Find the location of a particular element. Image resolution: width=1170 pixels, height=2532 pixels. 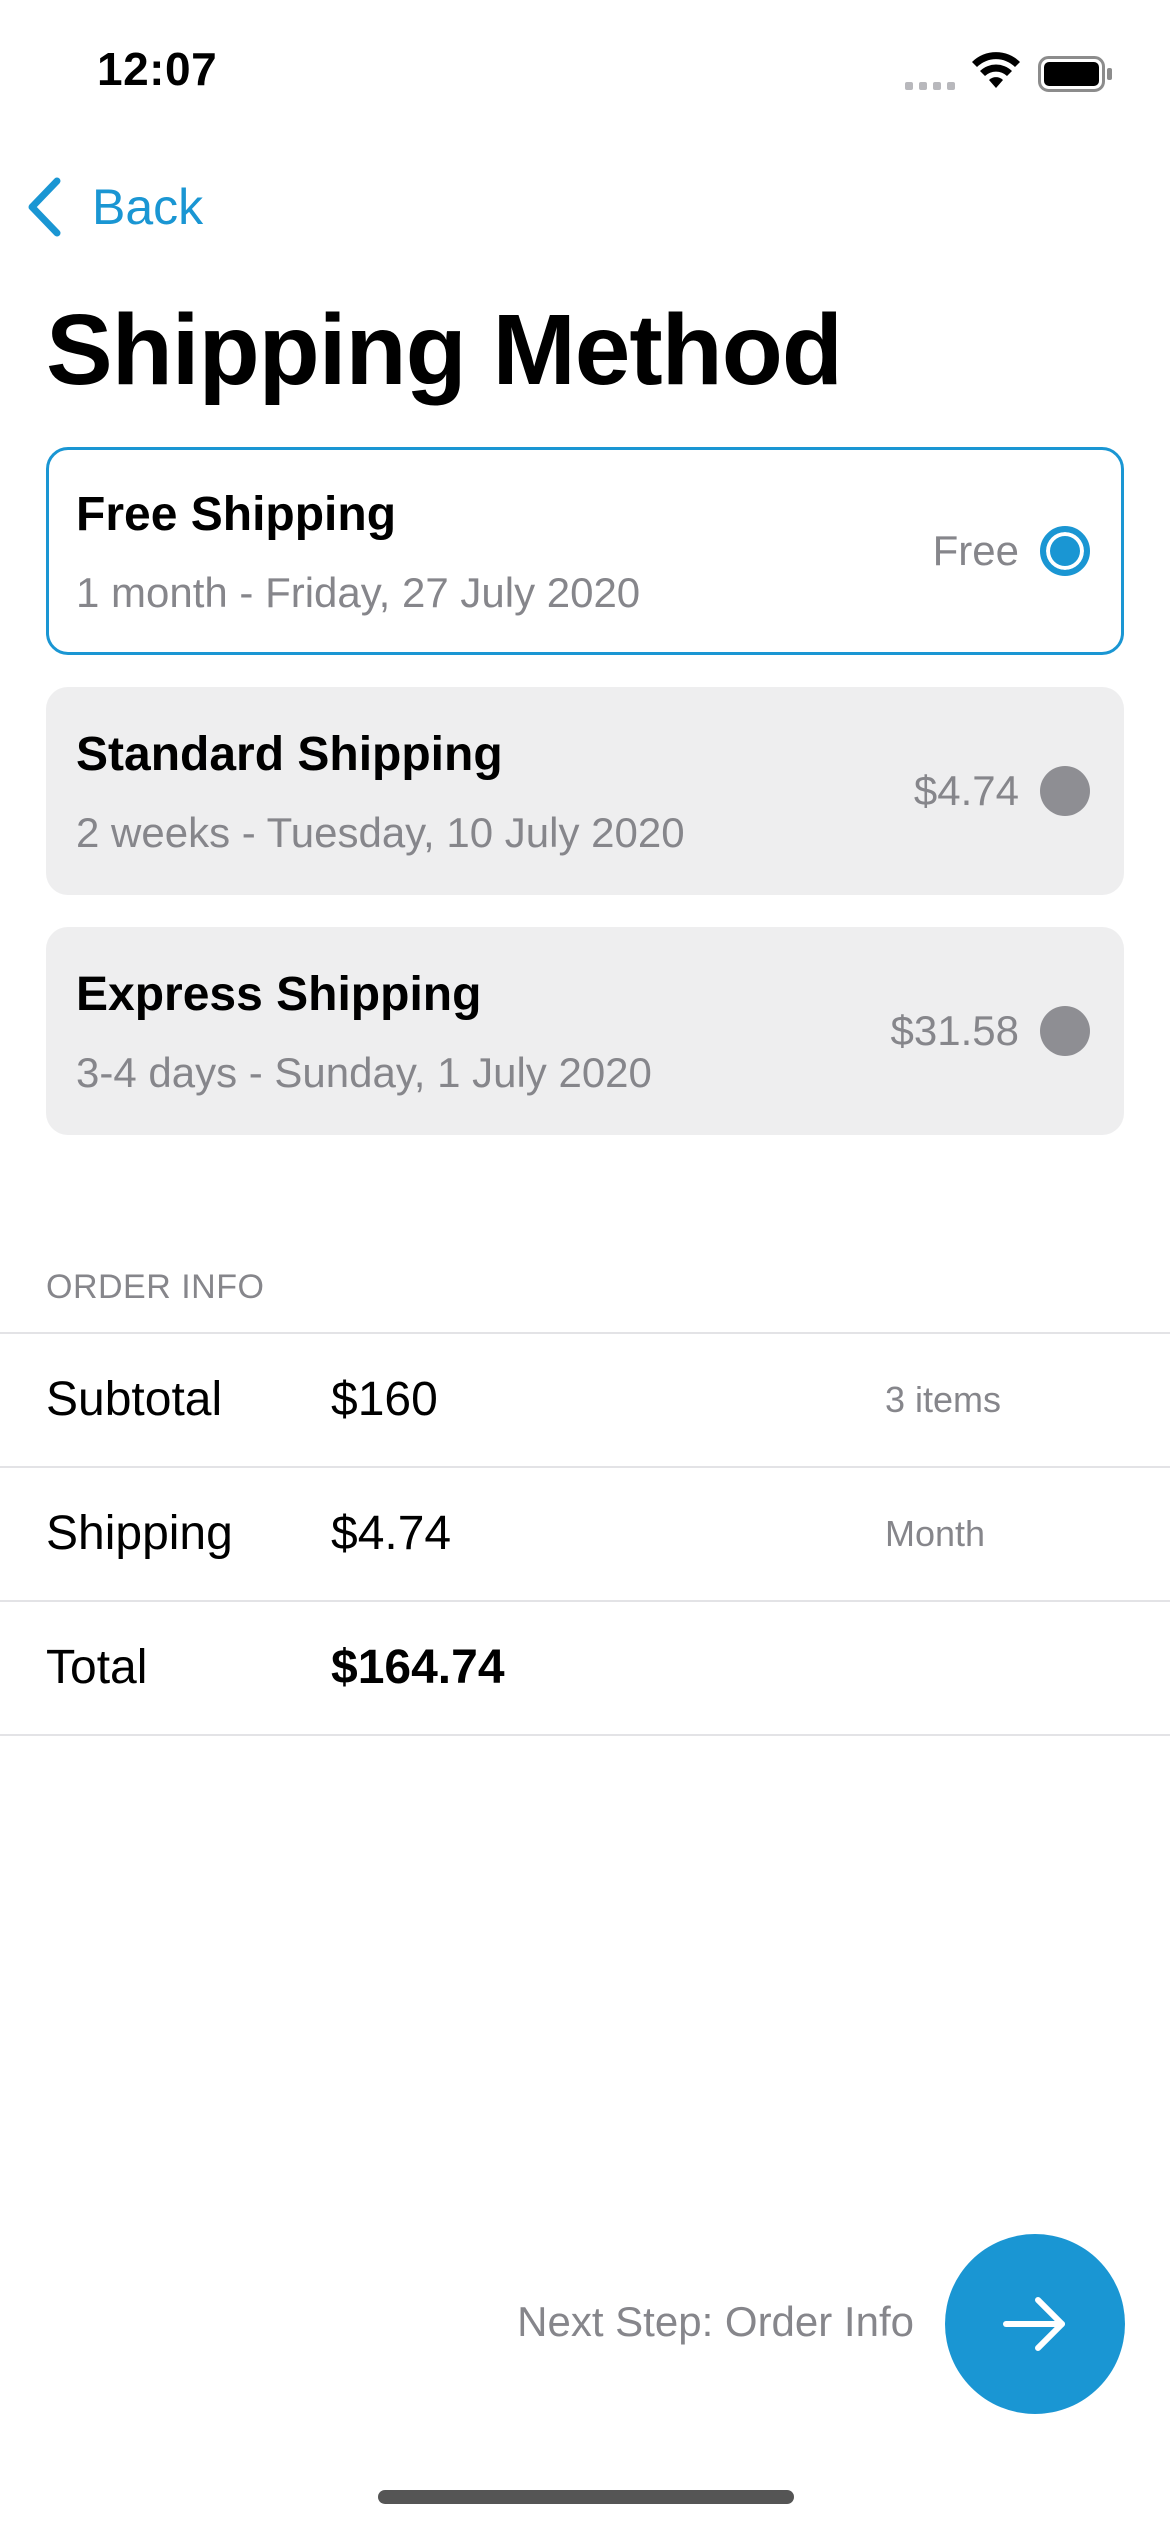

battery-icon is located at coordinates (1075, 74).